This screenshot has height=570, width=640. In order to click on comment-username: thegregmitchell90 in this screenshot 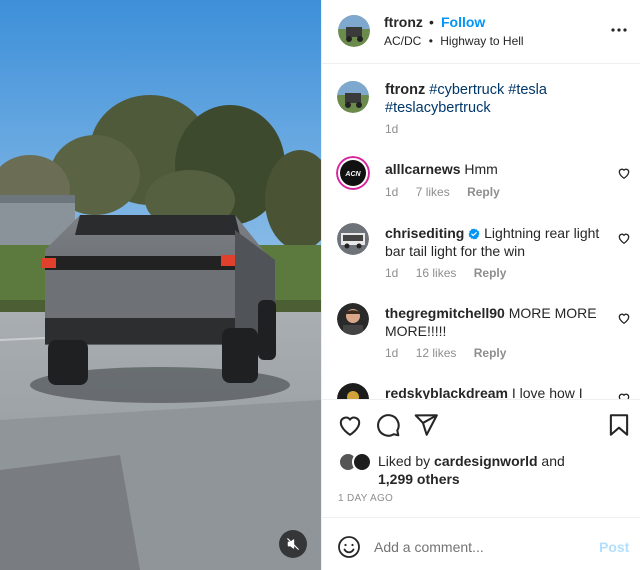, I will do `click(445, 313)`.